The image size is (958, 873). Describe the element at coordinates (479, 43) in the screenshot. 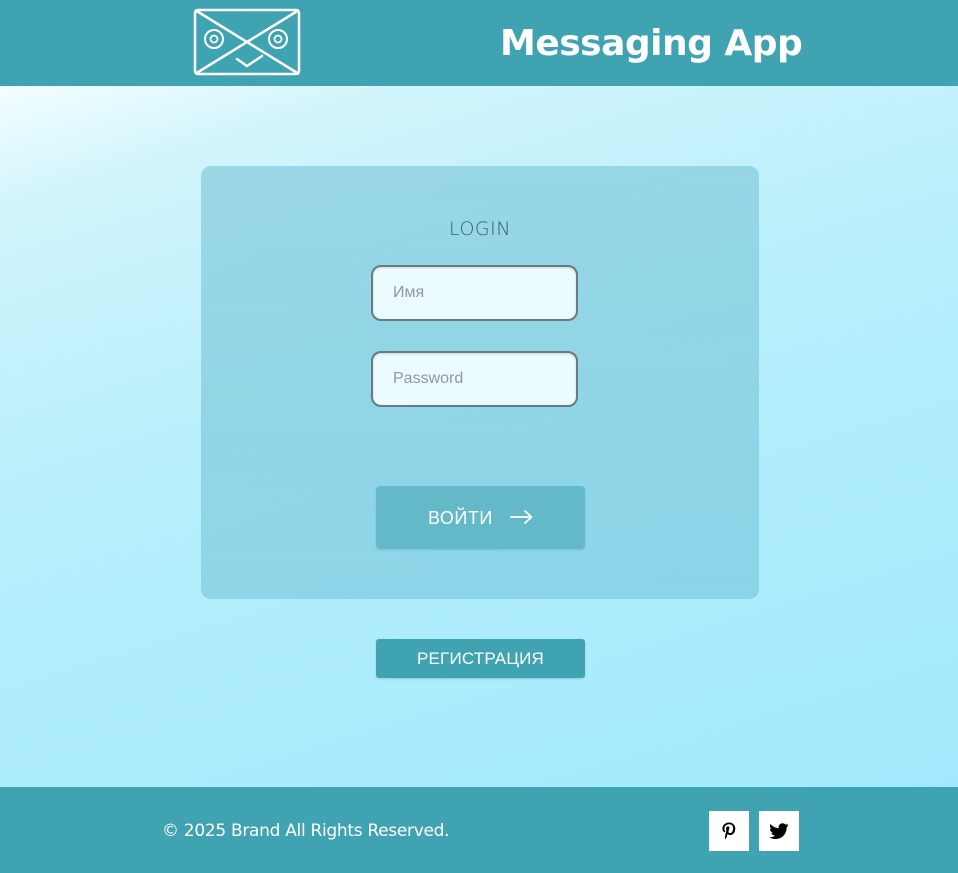

I see `header-bar: Messaging App` at that location.